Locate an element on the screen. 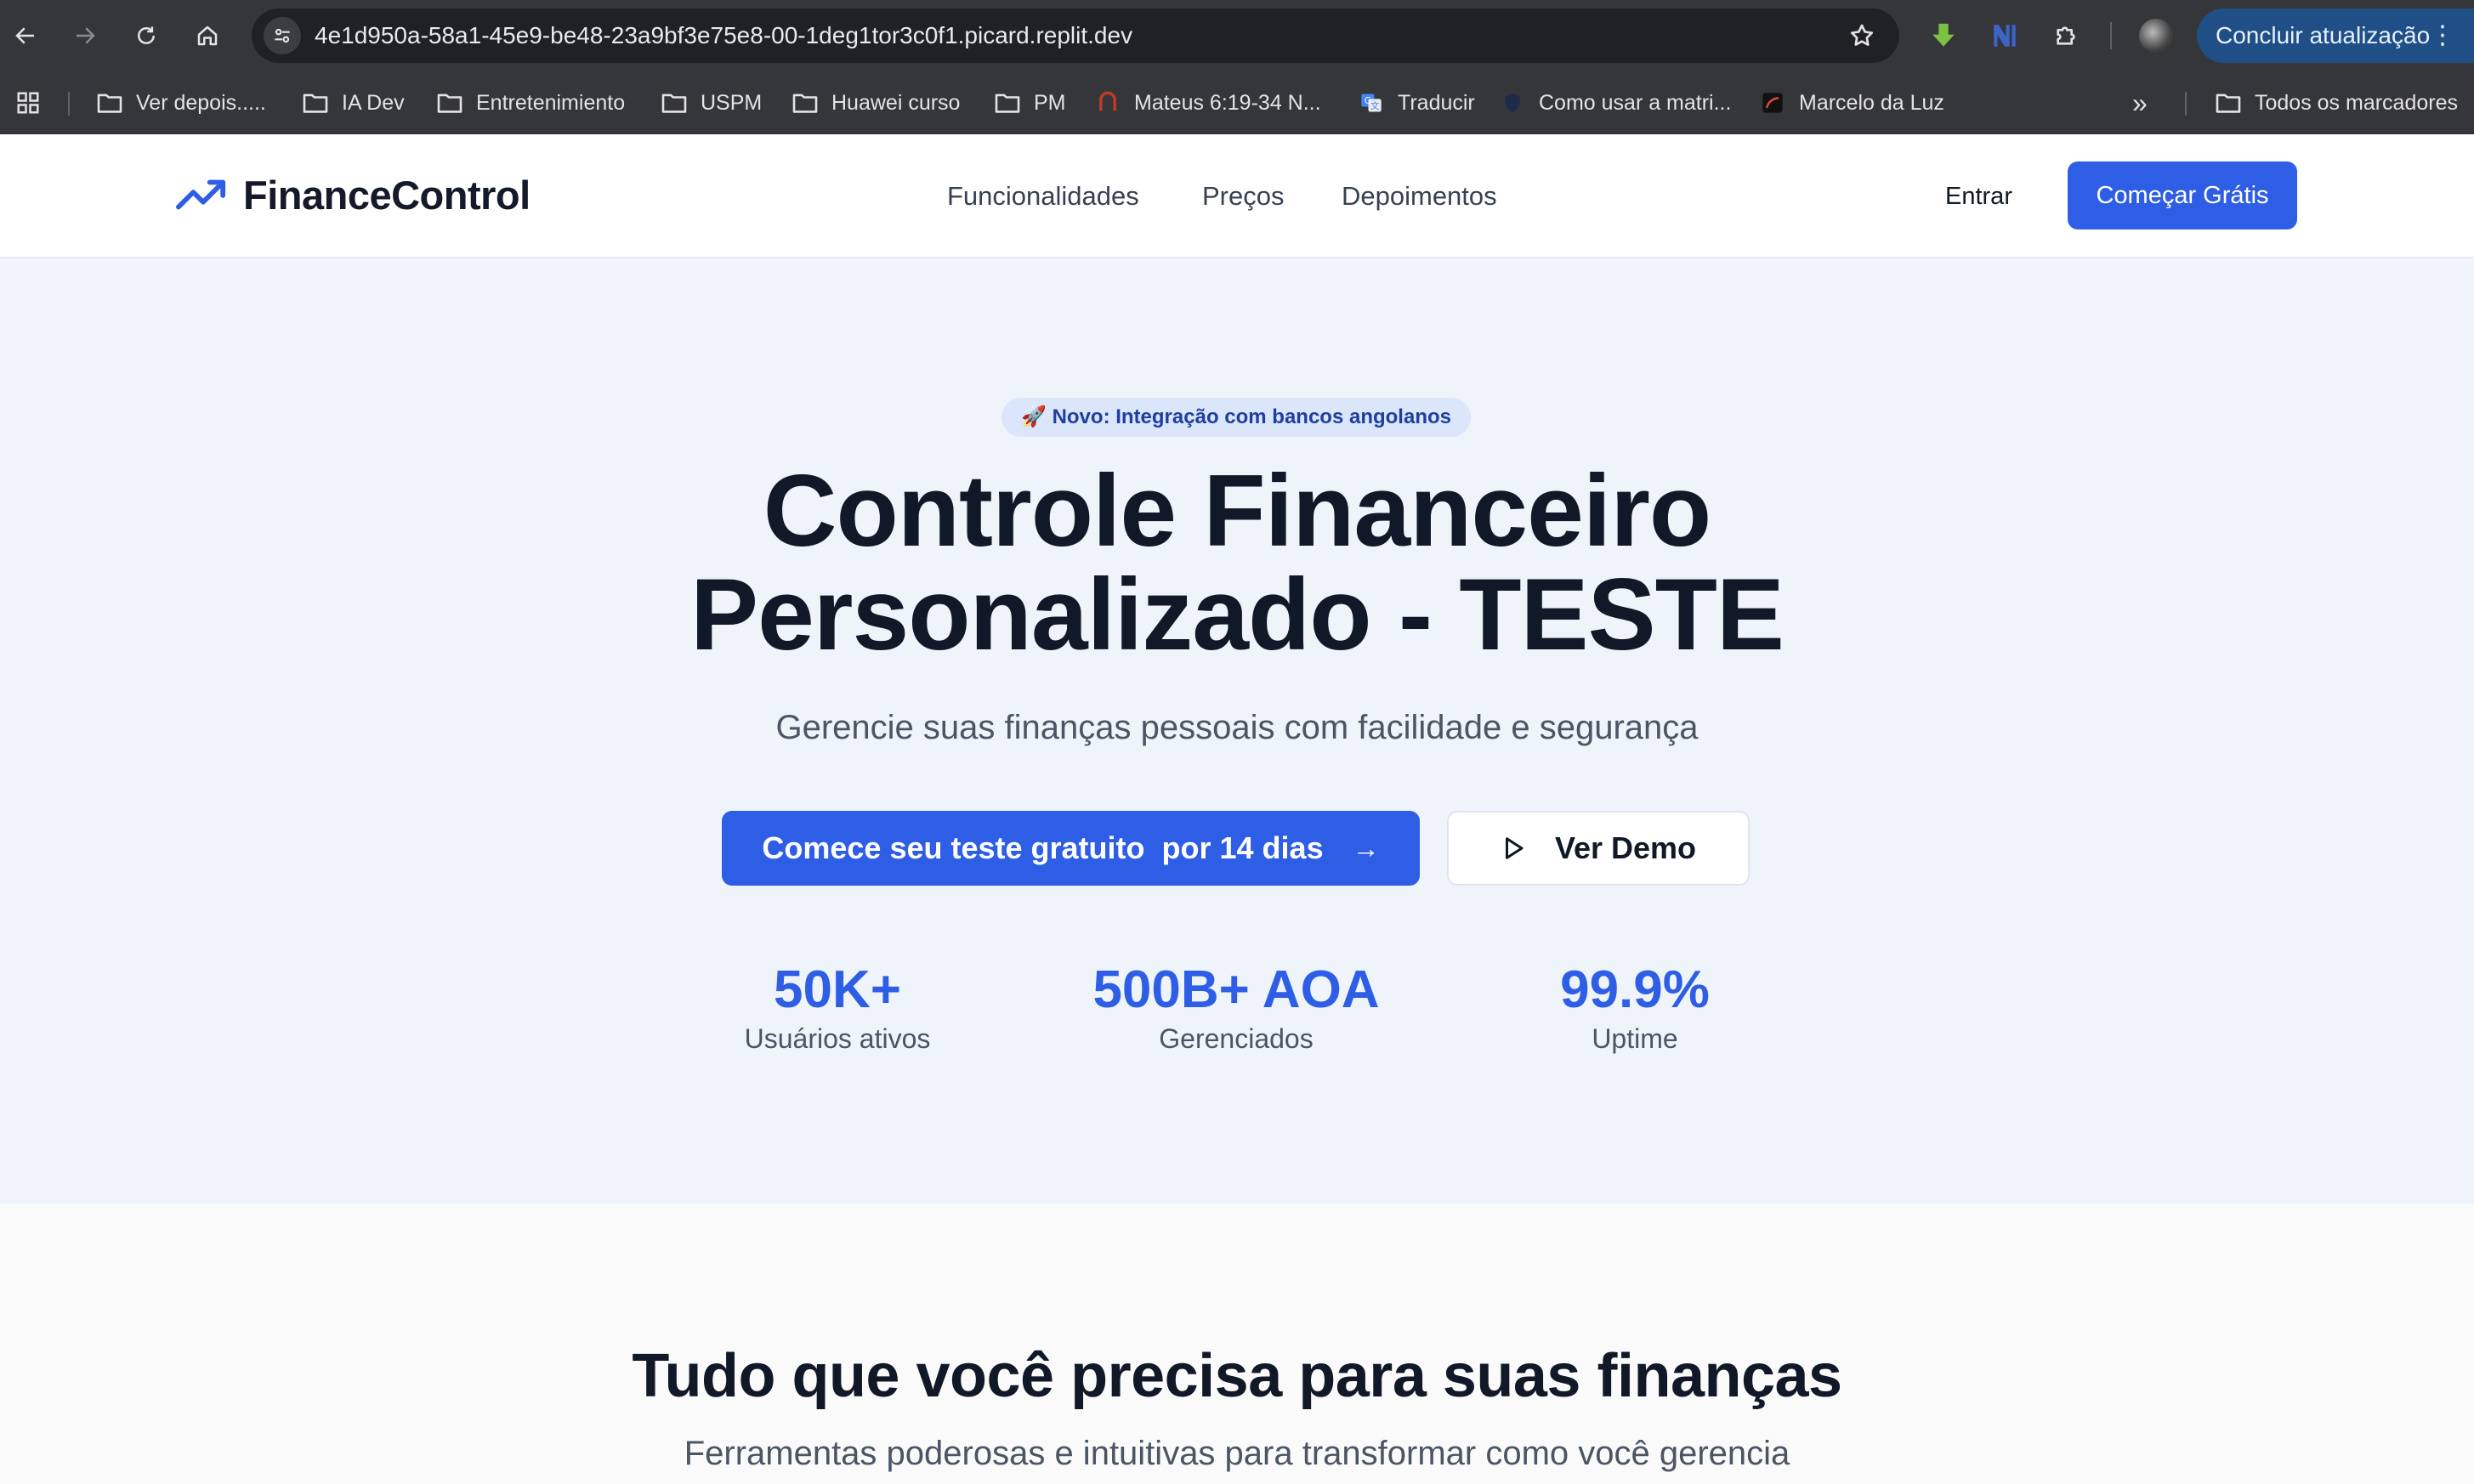 The width and height of the screenshot is (2474, 1484). bible-favicon-icon is located at coordinates (1107, 103).